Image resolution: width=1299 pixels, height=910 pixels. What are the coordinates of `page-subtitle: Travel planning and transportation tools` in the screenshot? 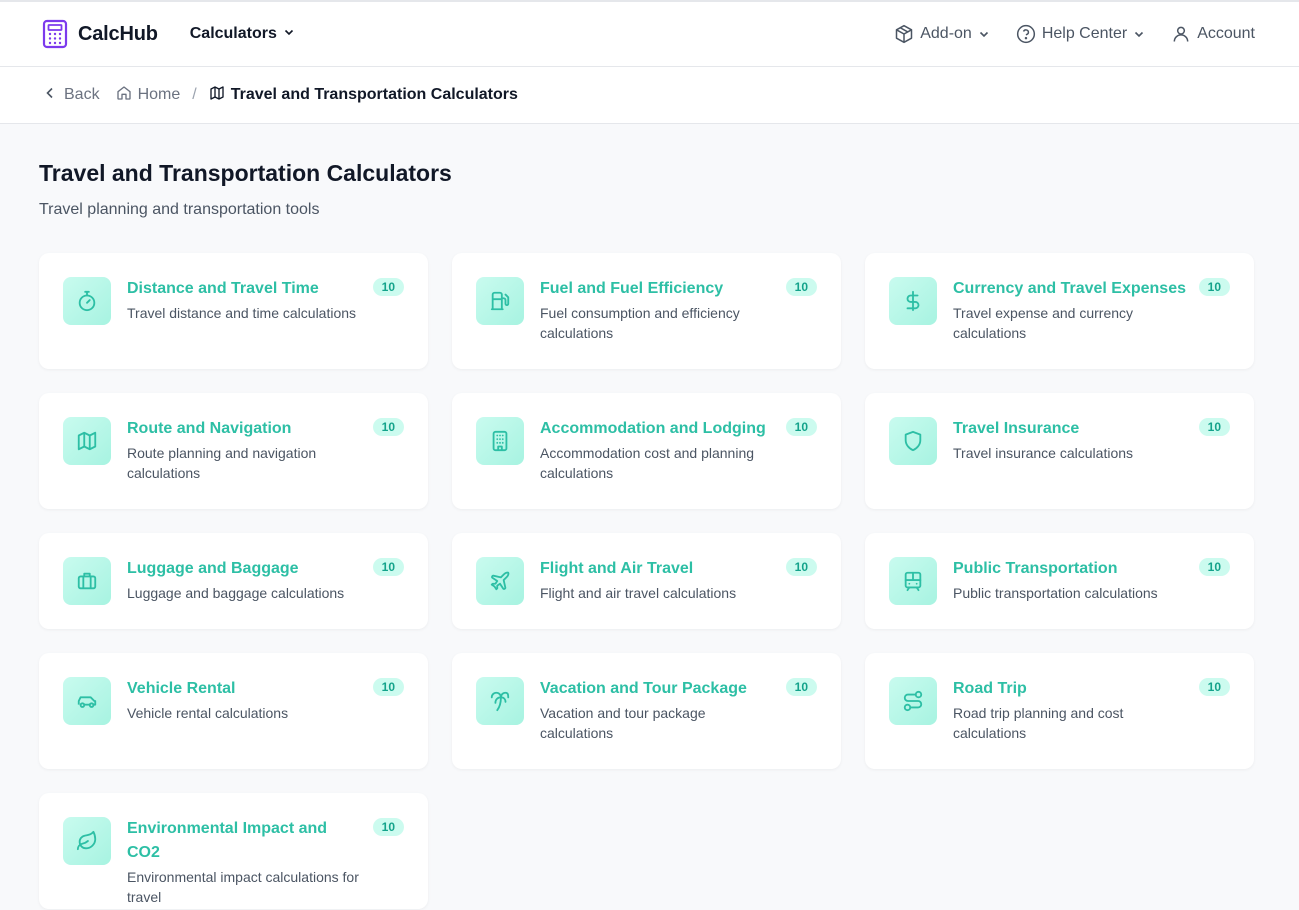 It's located at (179, 209).